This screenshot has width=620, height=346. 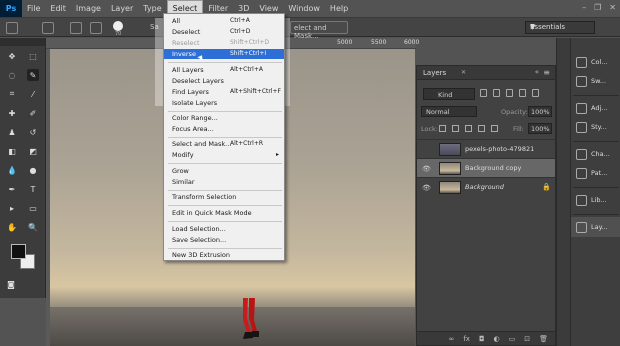 I want to click on filter-pixel-icon, so click(x=483, y=93).